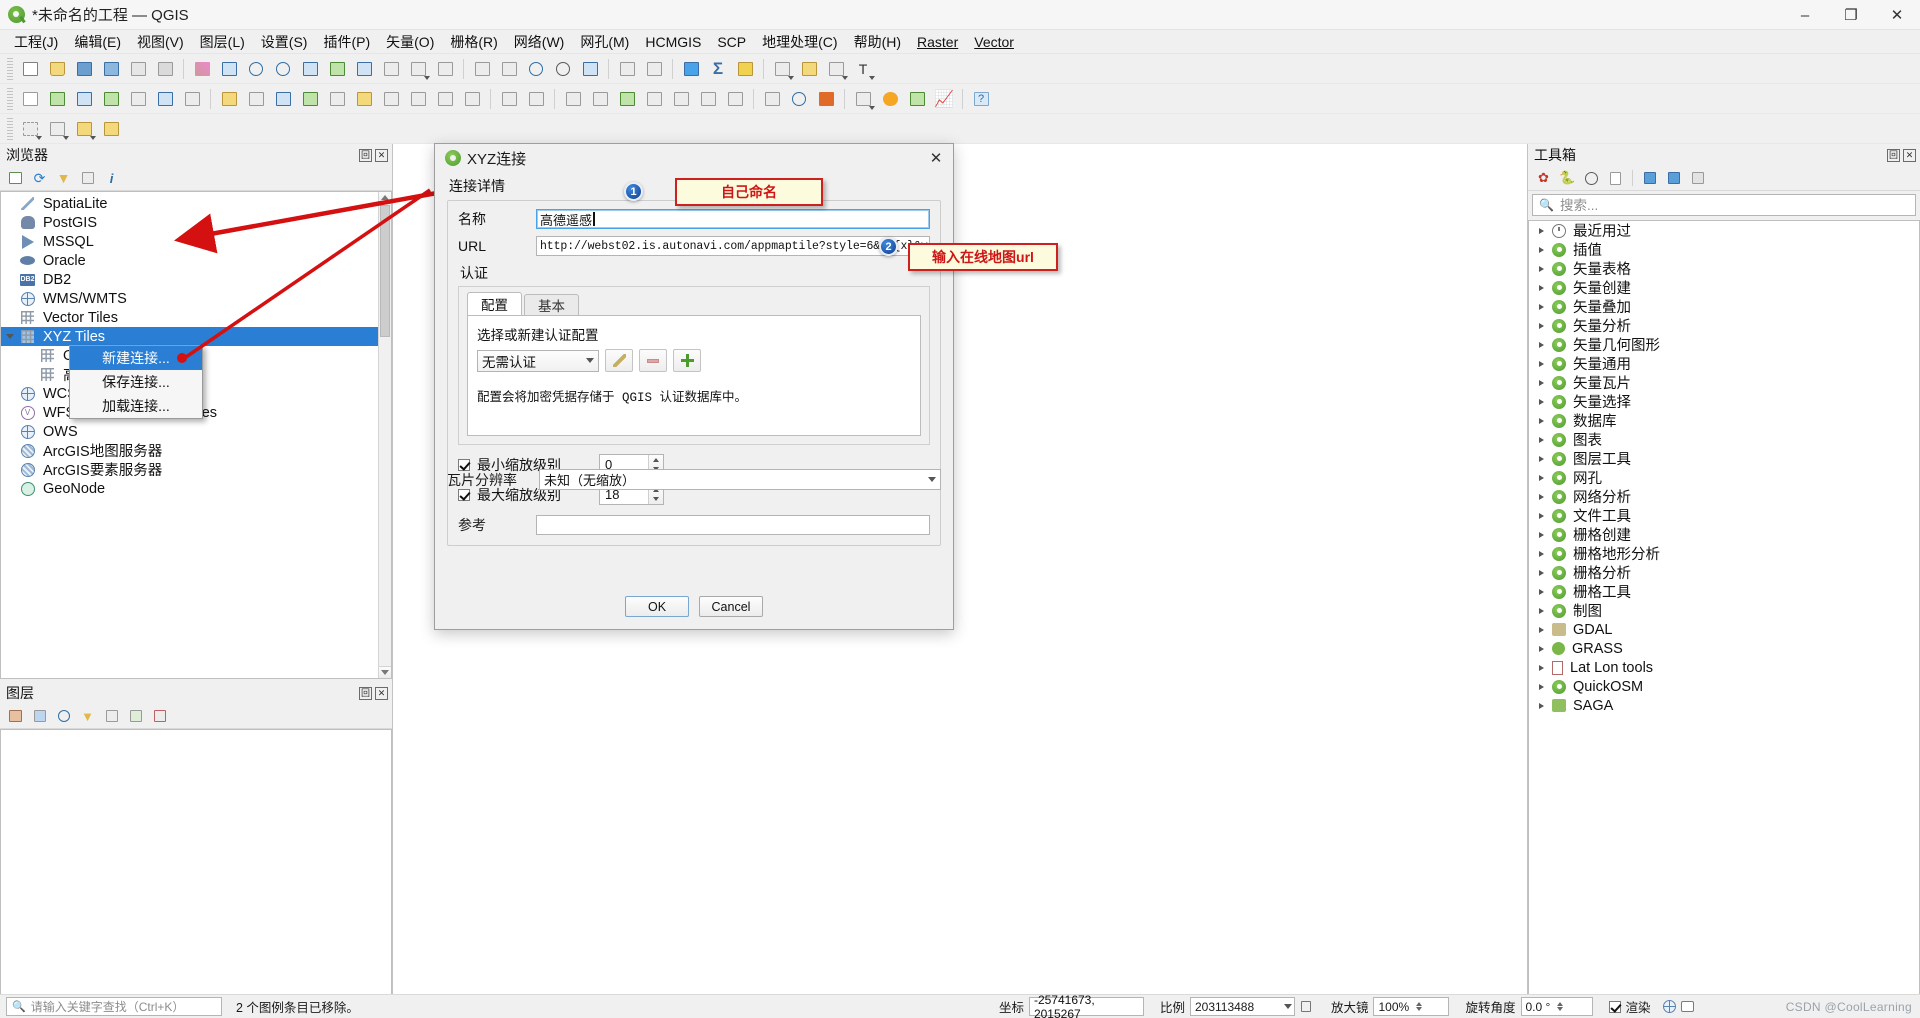 Image resolution: width=1920 pixels, height=1018 pixels. I want to click on python-console-icon, so click(745, 69).